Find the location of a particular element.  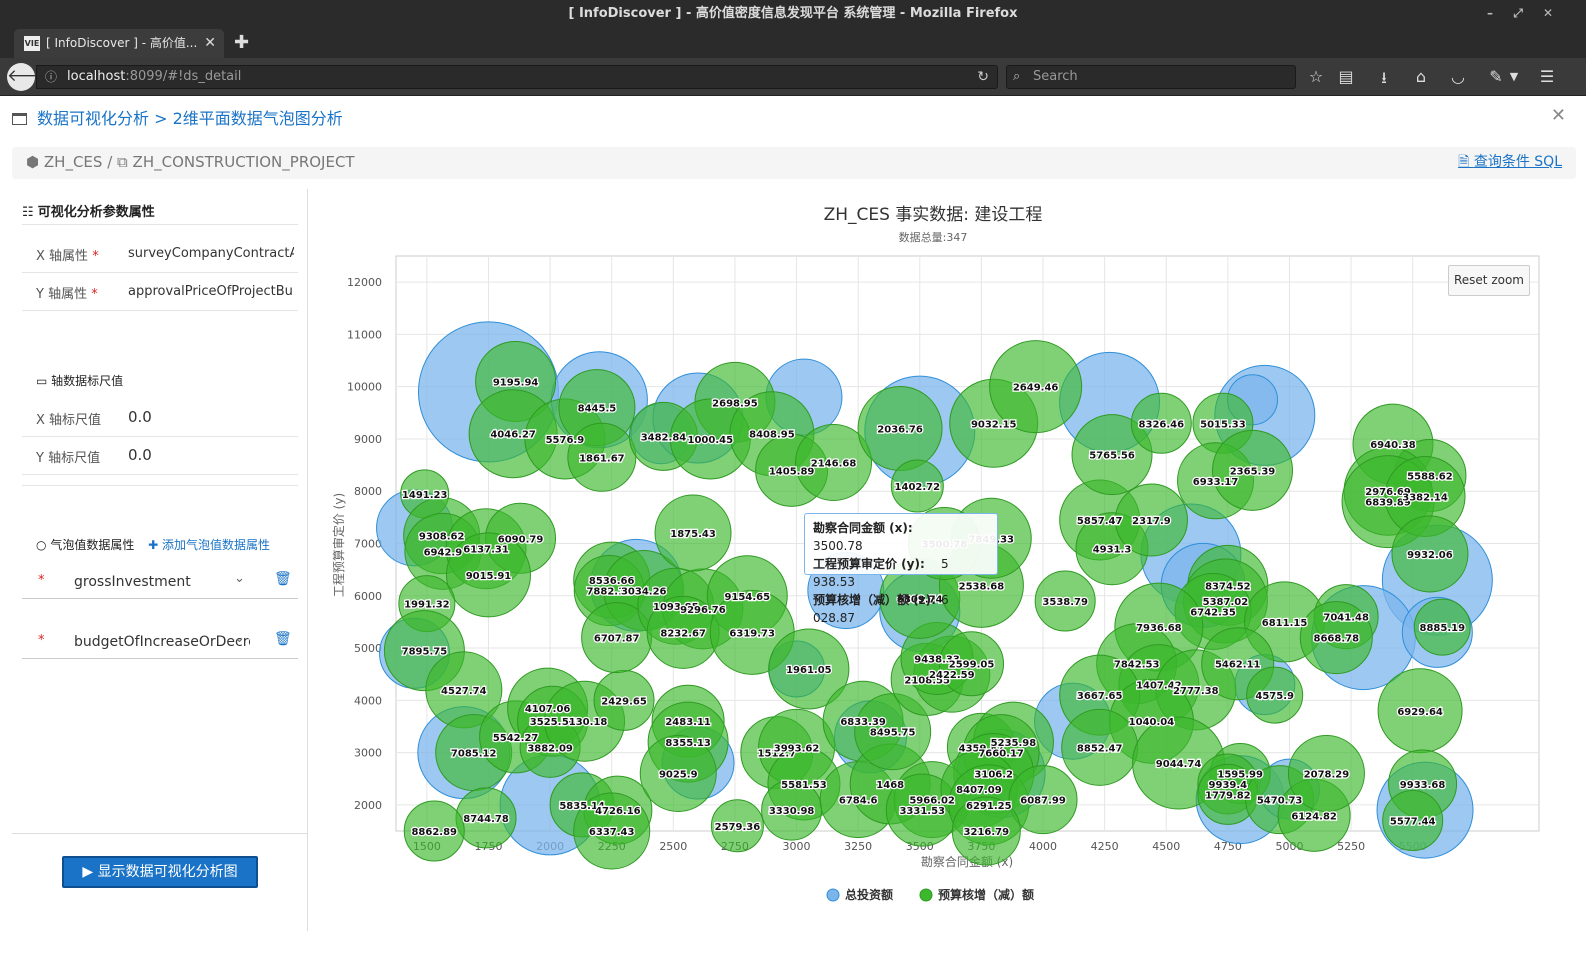

data-label: 1861.67 is located at coordinates (602, 458).